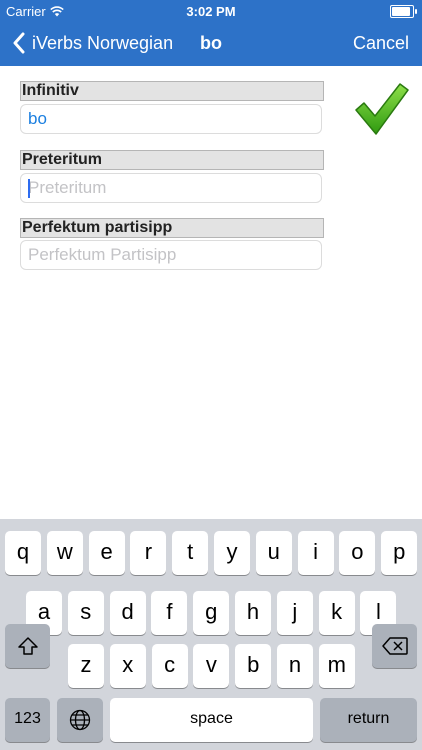 This screenshot has width=422, height=750. What do you see at coordinates (399, 553) in the screenshot?
I see `key-p: p` at bounding box center [399, 553].